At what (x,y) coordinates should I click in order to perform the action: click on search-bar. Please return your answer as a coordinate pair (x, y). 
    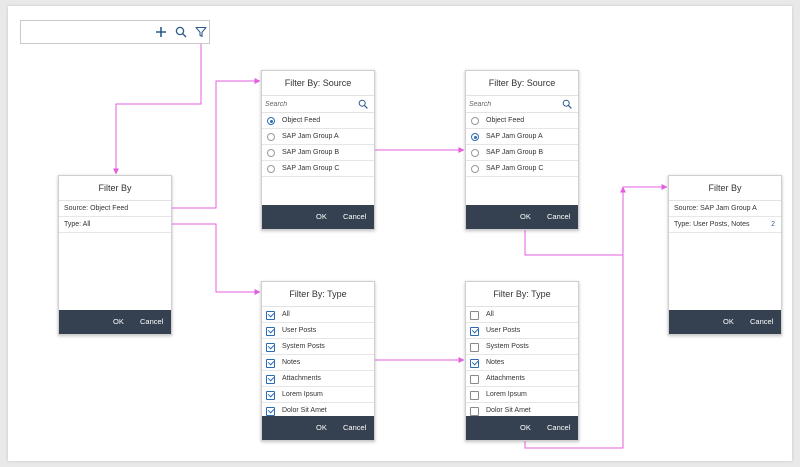
    Looking at the image, I should click on (318, 104).